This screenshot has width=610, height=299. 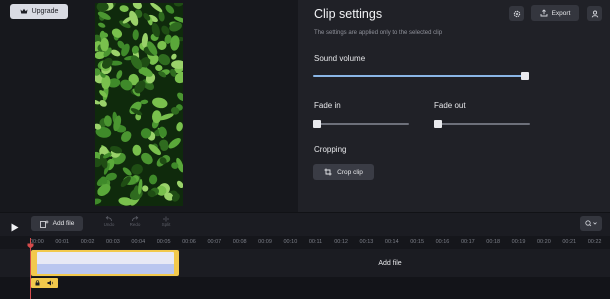 What do you see at coordinates (214, 242) in the screenshot?
I see `ruler-tick-label: 00:07` at bounding box center [214, 242].